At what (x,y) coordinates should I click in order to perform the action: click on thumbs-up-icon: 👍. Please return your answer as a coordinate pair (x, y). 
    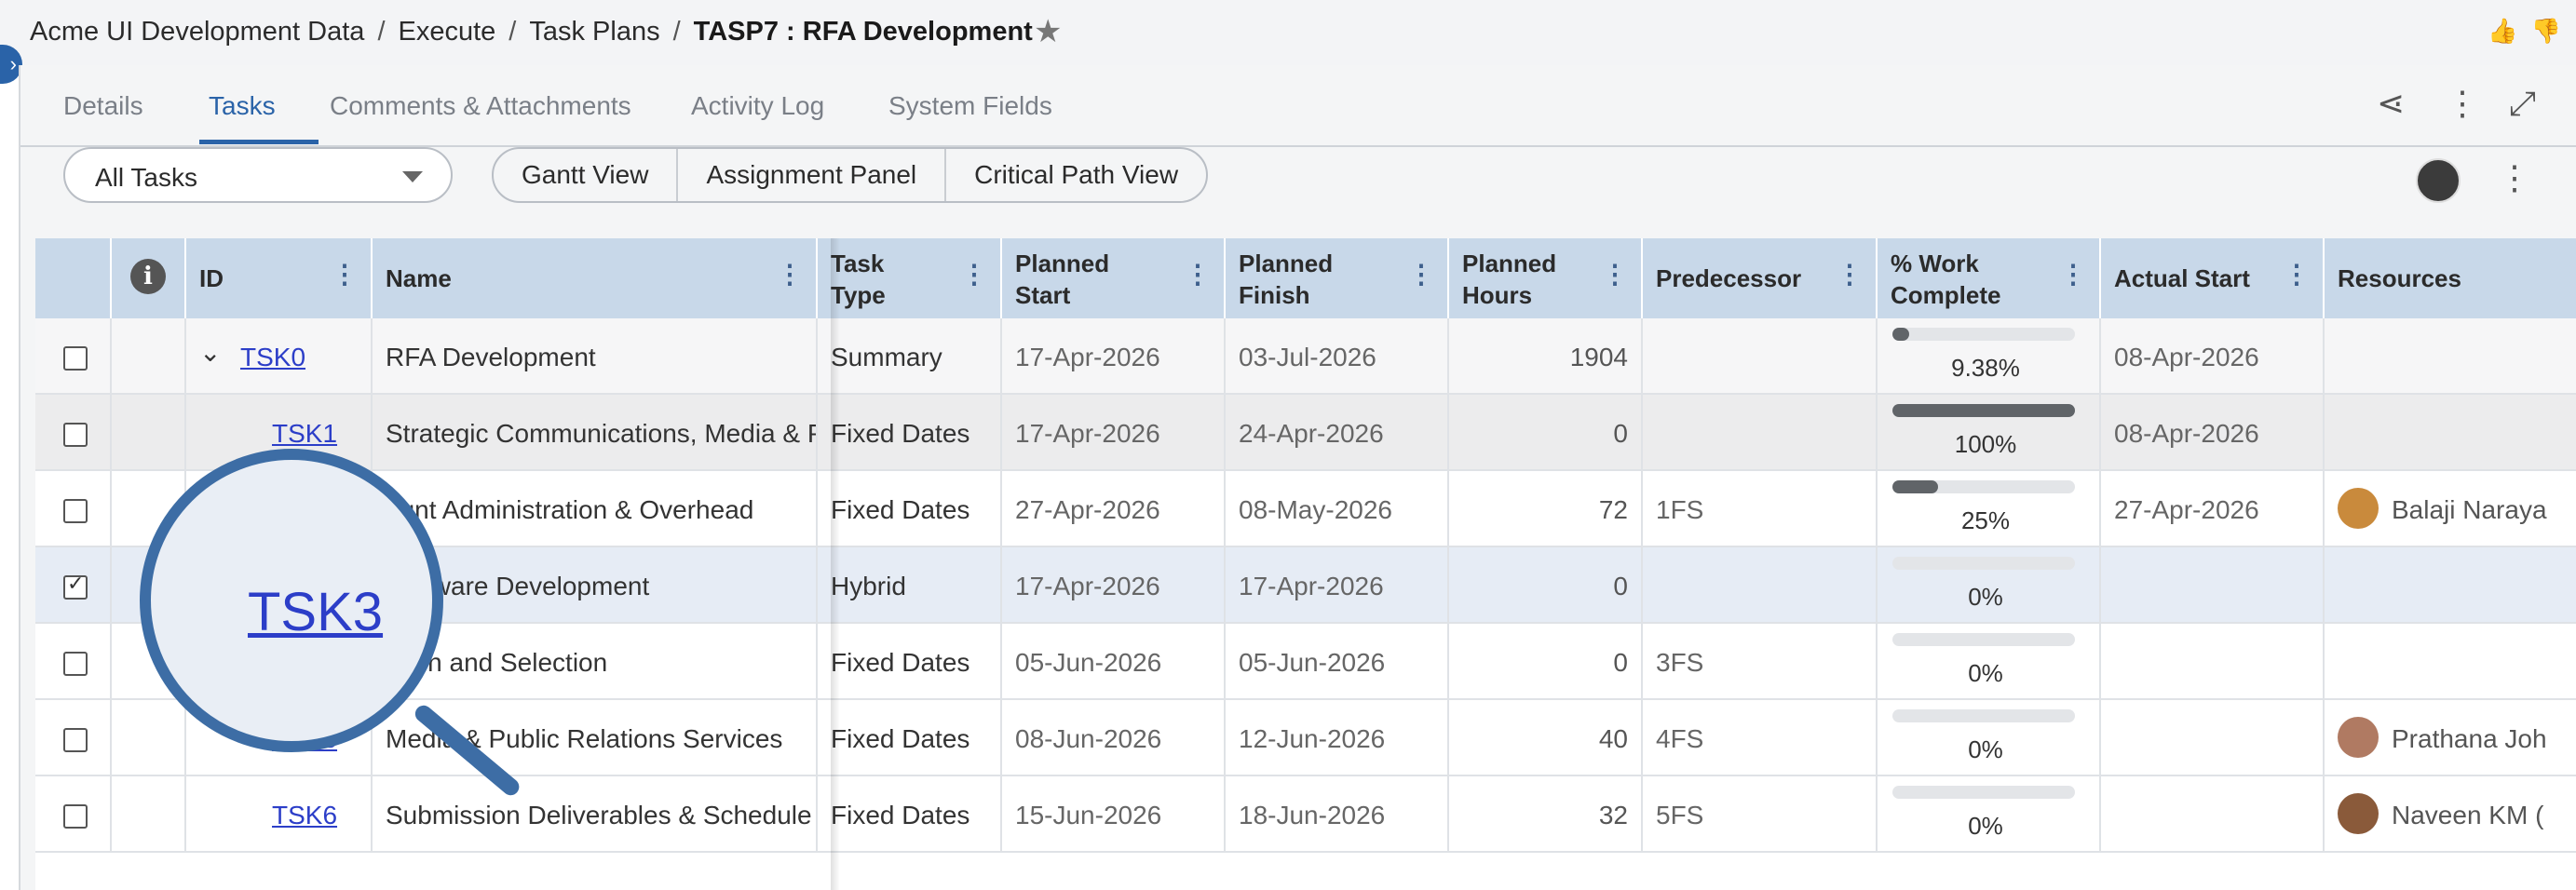
    Looking at the image, I should click on (2502, 31).